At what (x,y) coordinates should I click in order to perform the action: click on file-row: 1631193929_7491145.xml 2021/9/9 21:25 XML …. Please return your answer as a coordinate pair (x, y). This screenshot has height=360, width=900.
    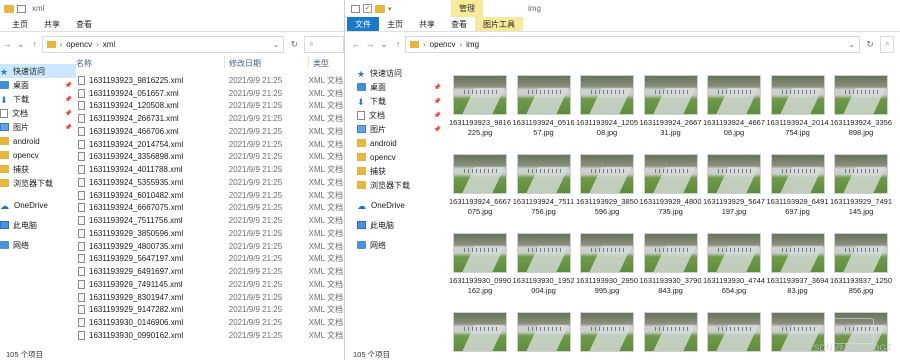
    Looking at the image, I should click on (210, 284).